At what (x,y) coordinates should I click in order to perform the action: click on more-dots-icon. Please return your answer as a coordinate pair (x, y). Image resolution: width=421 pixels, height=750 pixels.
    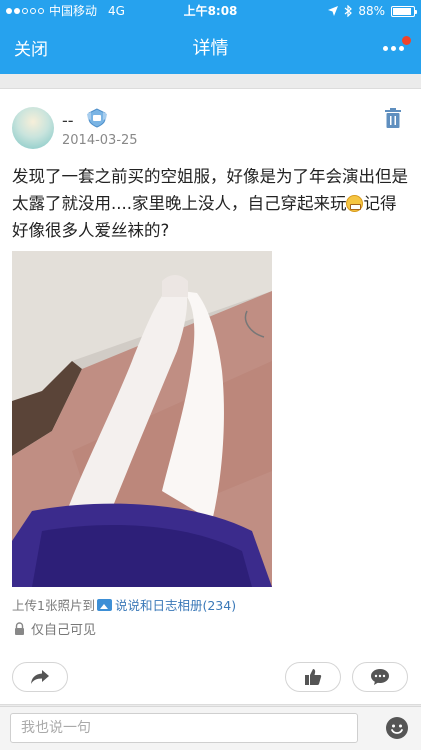
    Looking at the image, I should click on (385, 48).